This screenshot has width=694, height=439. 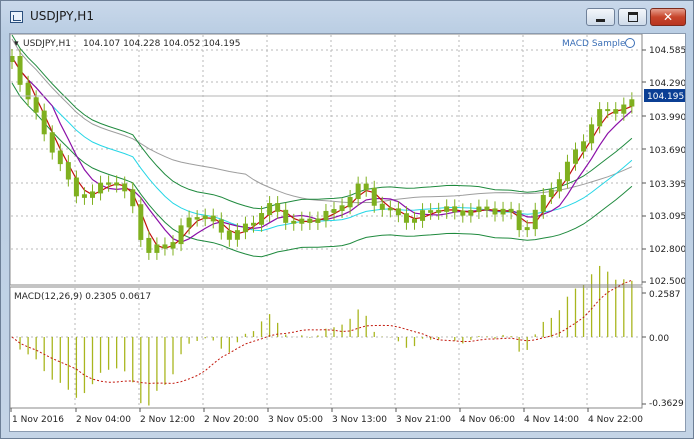 What do you see at coordinates (16, 44) in the screenshot?
I see `one-click-arrow-icon: ▾` at bounding box center [16, 44].